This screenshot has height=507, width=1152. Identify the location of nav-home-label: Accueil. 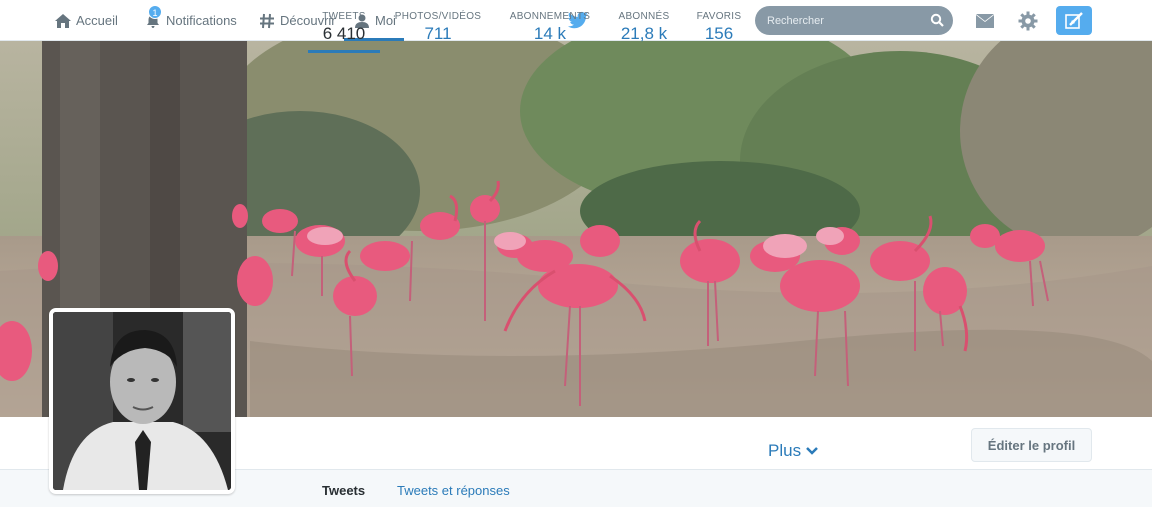
(97, 20).